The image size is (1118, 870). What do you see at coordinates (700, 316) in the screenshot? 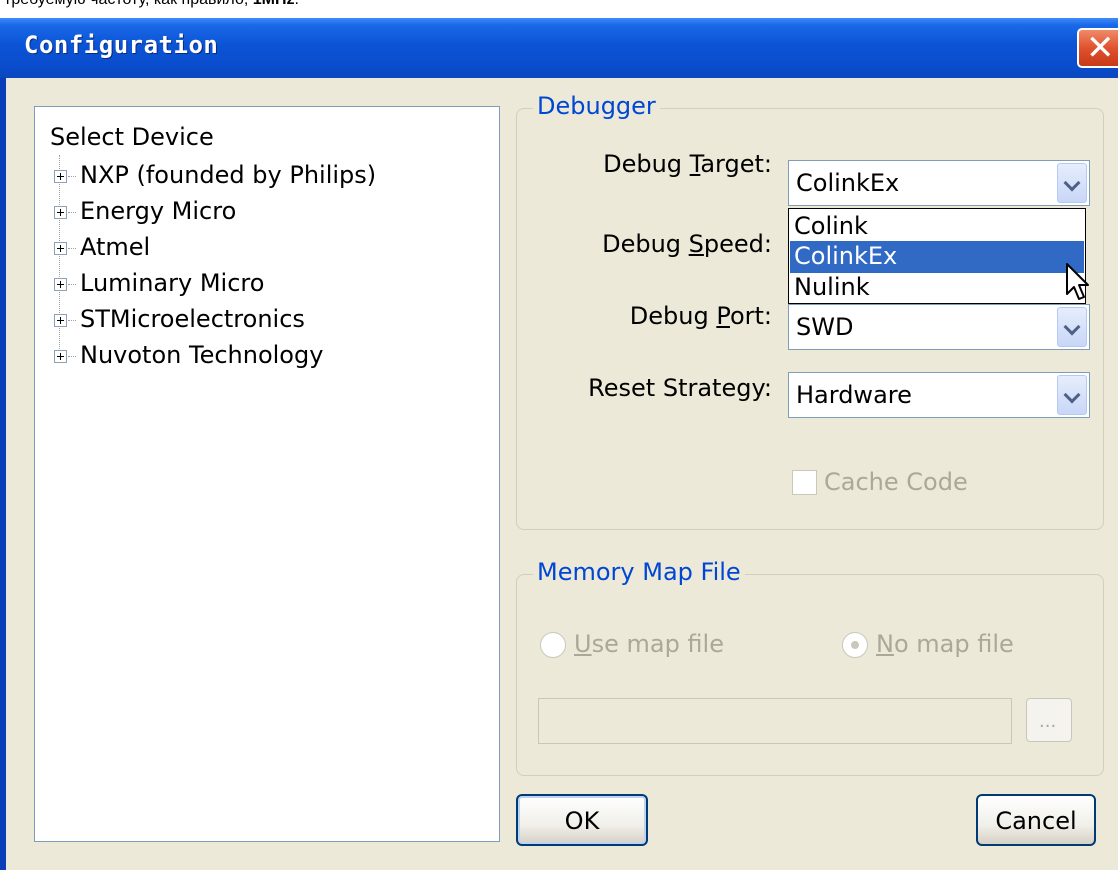
I see `debug-port-label: Debug Port:` at bounding box center [700, 316].